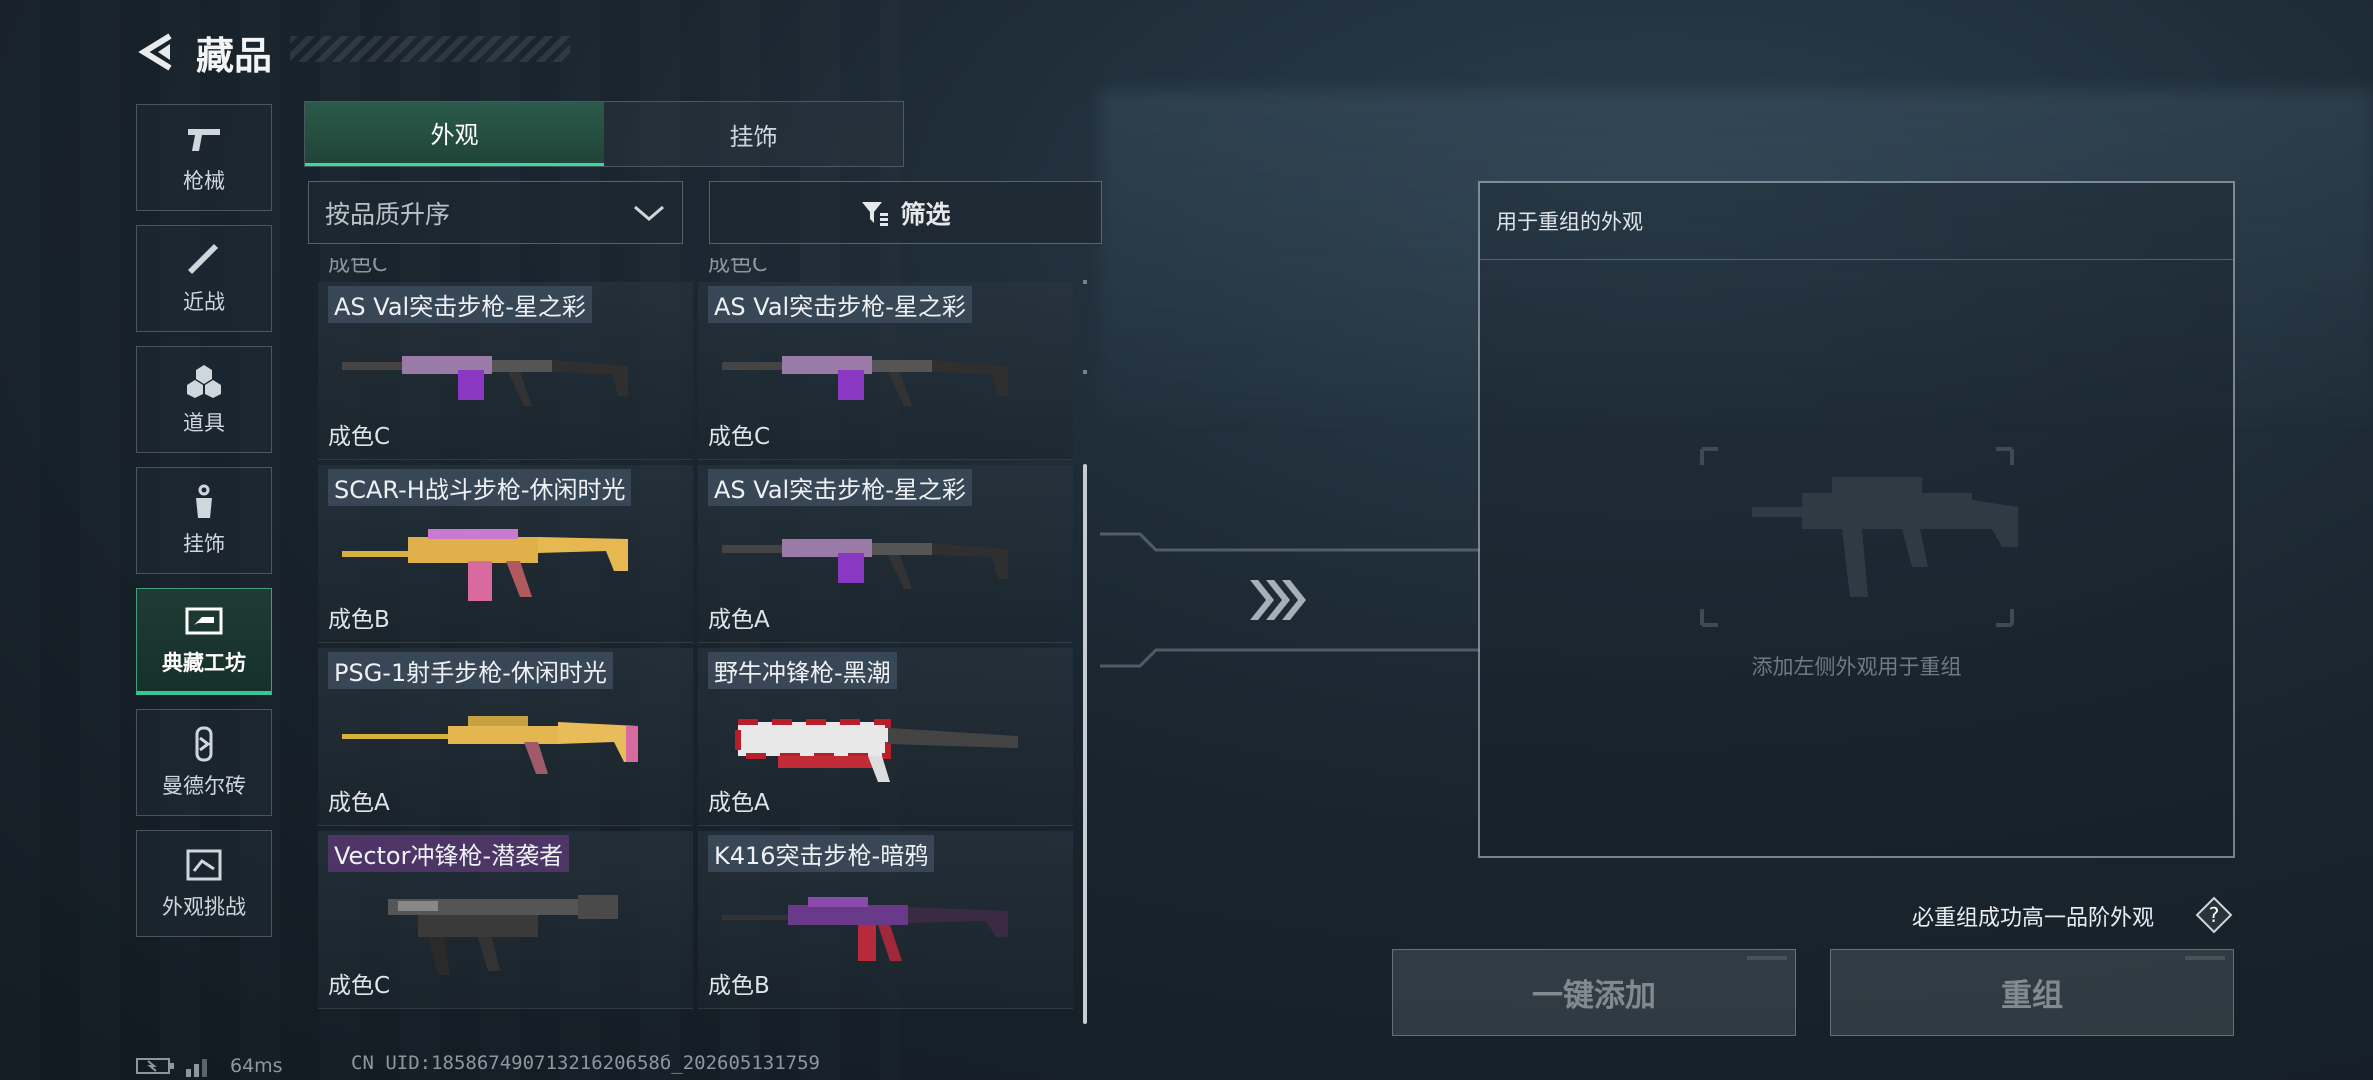 This screenshot has height=1080, width=2373. Describe the element at coordinates (2032, 996) in the screenshot. I see `recombine-label: 重组` at that location.